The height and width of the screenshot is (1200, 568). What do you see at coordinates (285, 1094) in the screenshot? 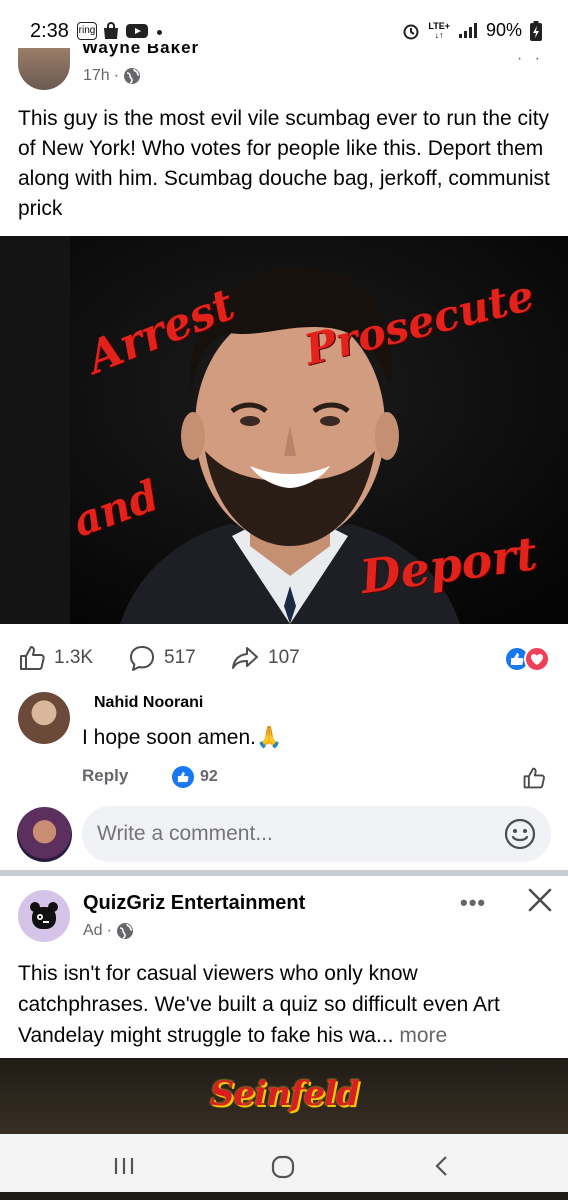
I see `ad-image-title: Seinfeld` at bounding box center [285, 1094].